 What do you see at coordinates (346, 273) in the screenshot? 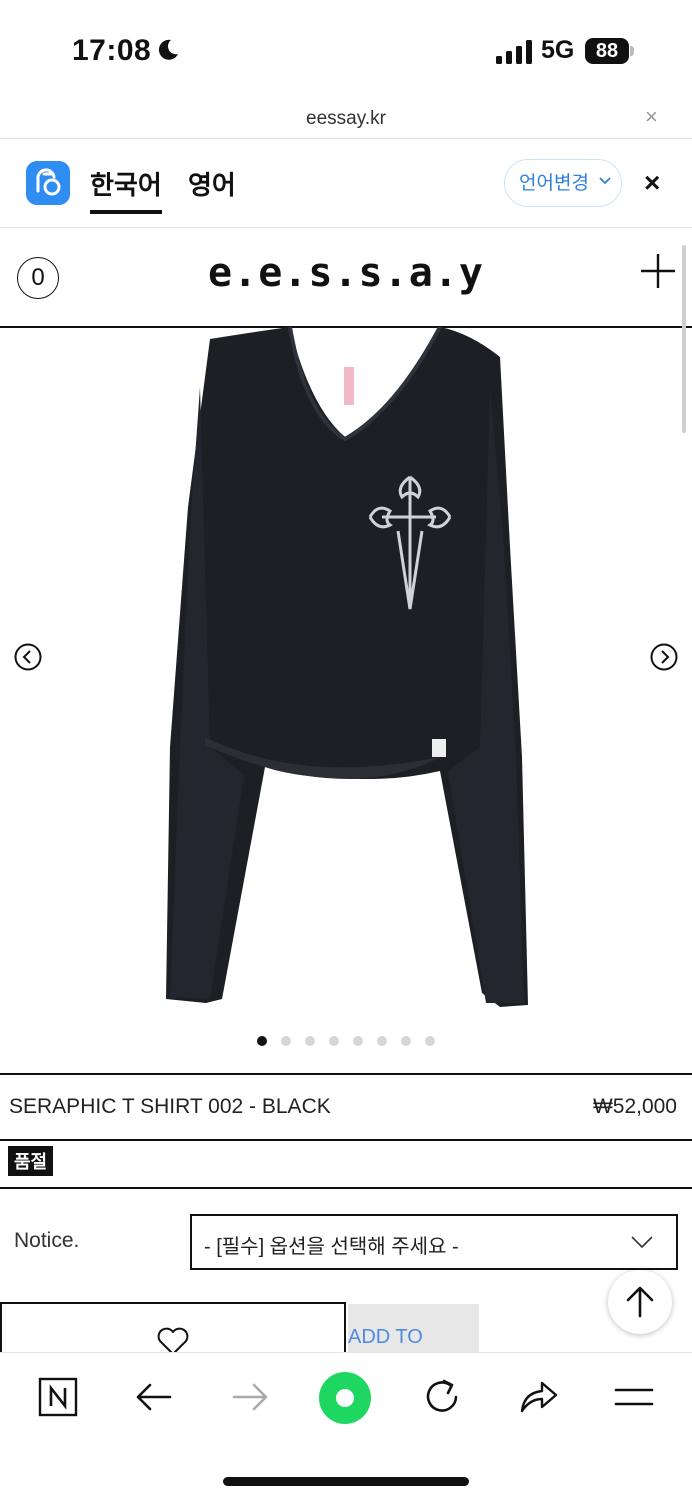
I see `site-logo: e.e.s.s.a.y` at bounding box center [346, 273].